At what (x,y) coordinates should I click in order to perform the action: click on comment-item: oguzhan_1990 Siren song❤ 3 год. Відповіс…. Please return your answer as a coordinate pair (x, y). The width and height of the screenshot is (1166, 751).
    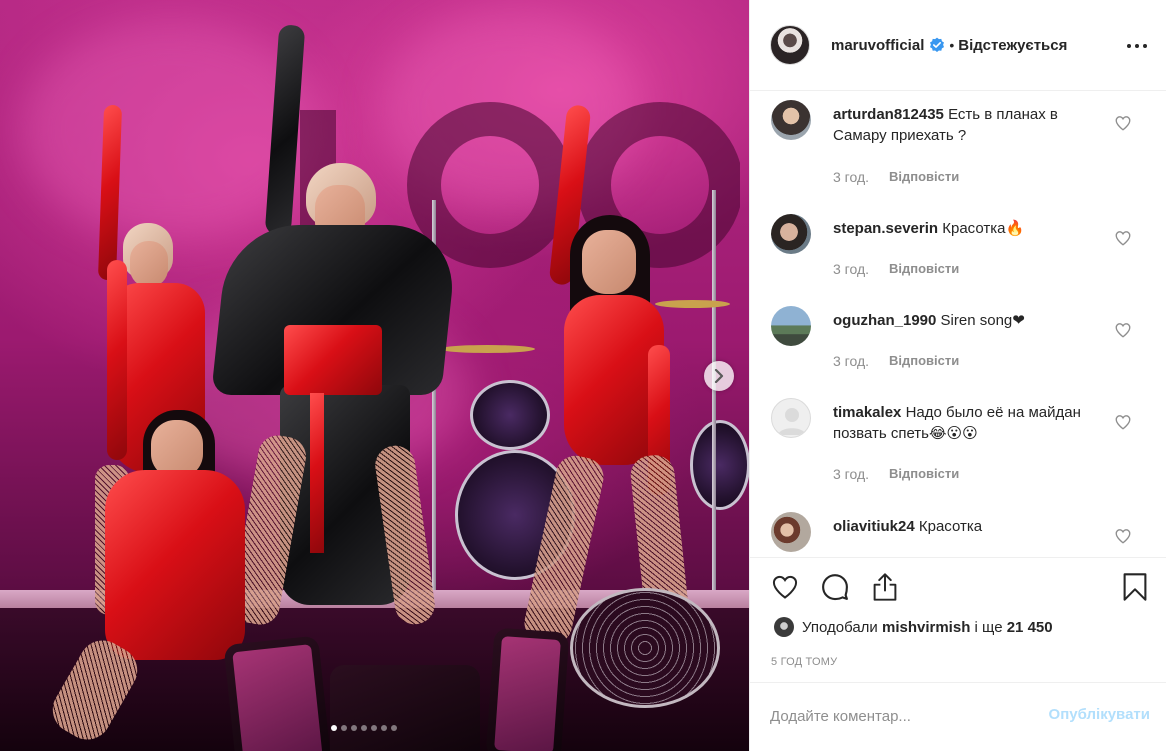
    Looking at the image, I should click on (960, 333).